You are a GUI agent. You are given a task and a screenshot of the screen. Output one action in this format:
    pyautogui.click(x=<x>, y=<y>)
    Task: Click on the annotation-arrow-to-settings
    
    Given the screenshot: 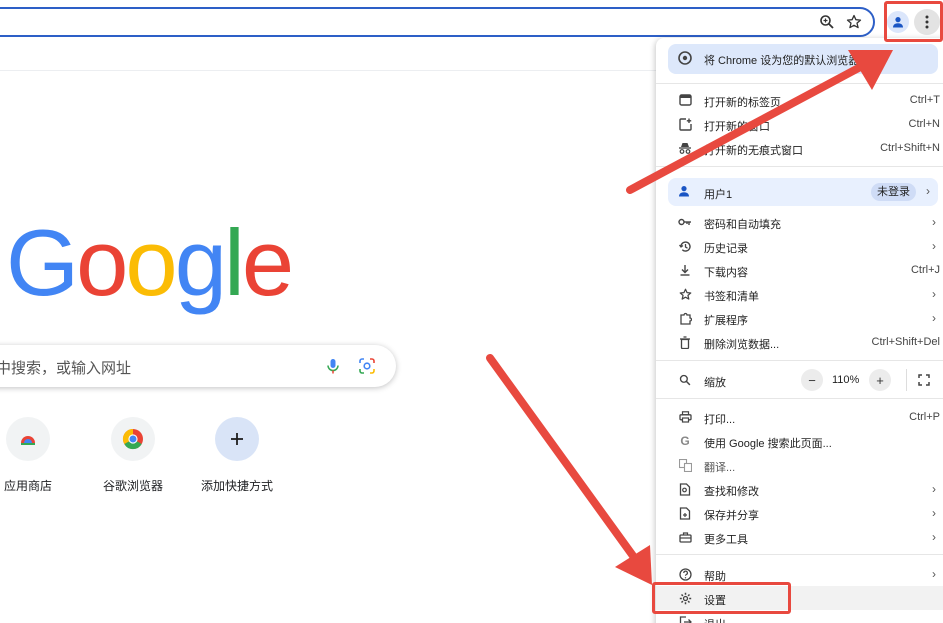 What is the action you would take?
    pyautogui.click(x=569, y=469)
    